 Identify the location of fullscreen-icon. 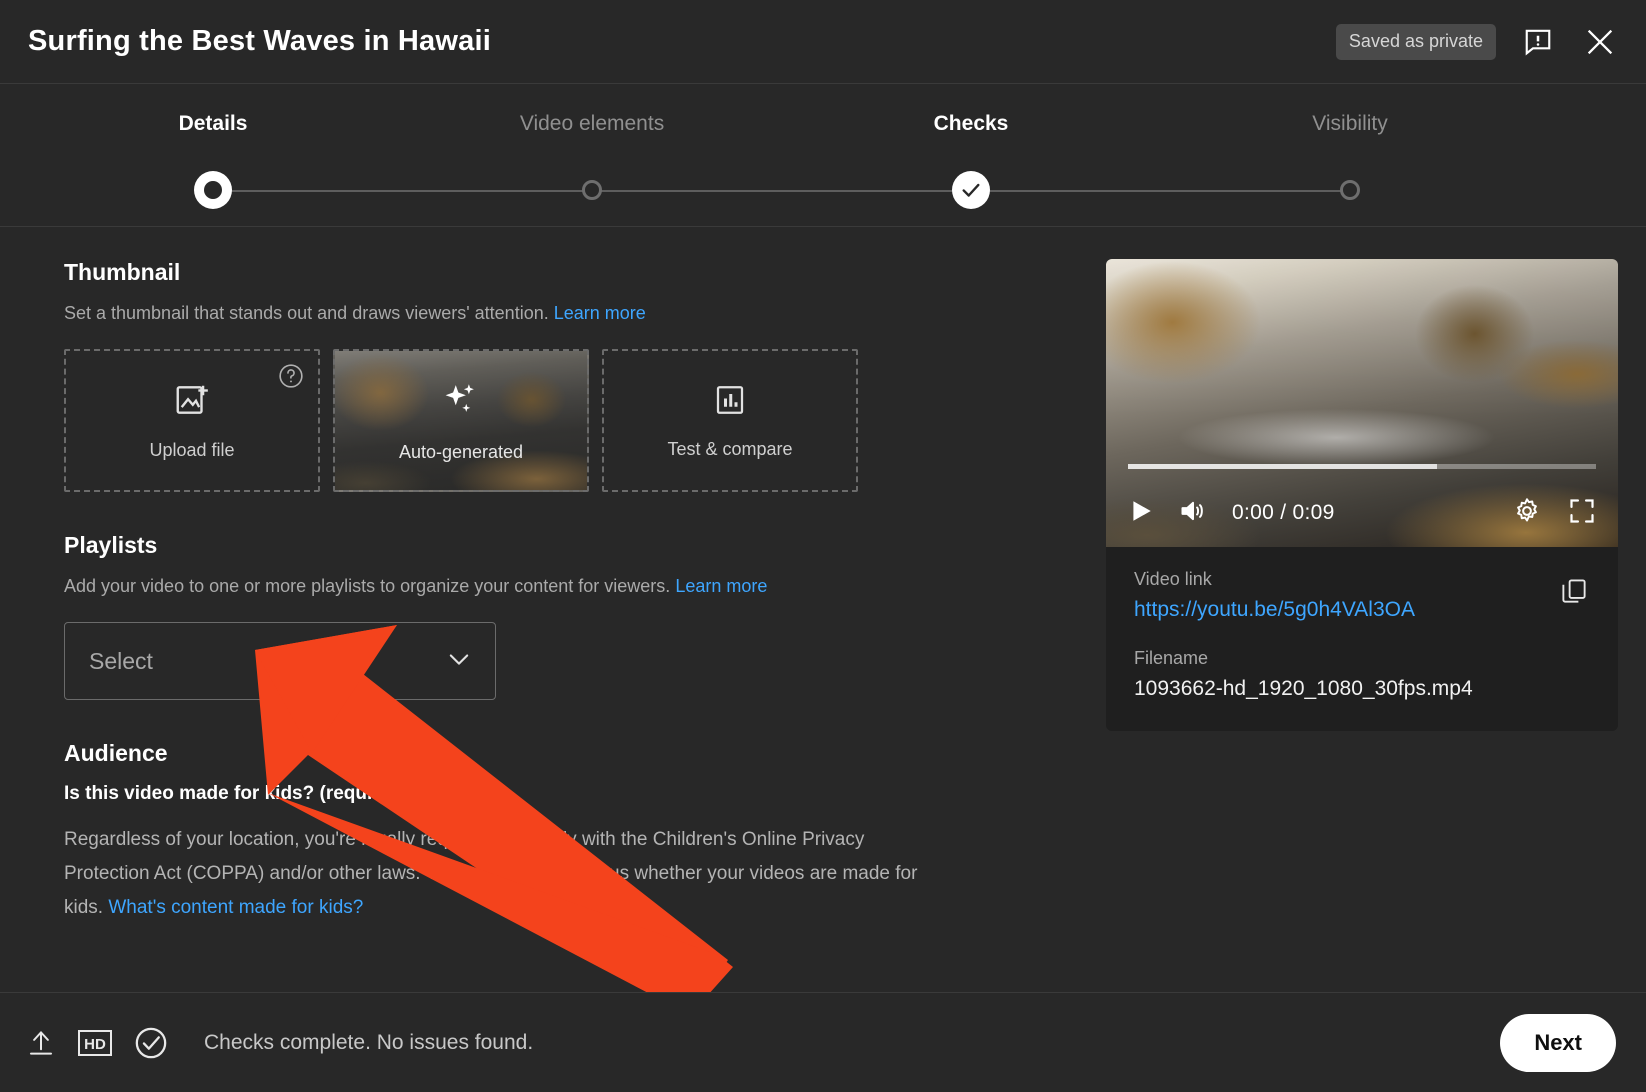
(1582, 513).